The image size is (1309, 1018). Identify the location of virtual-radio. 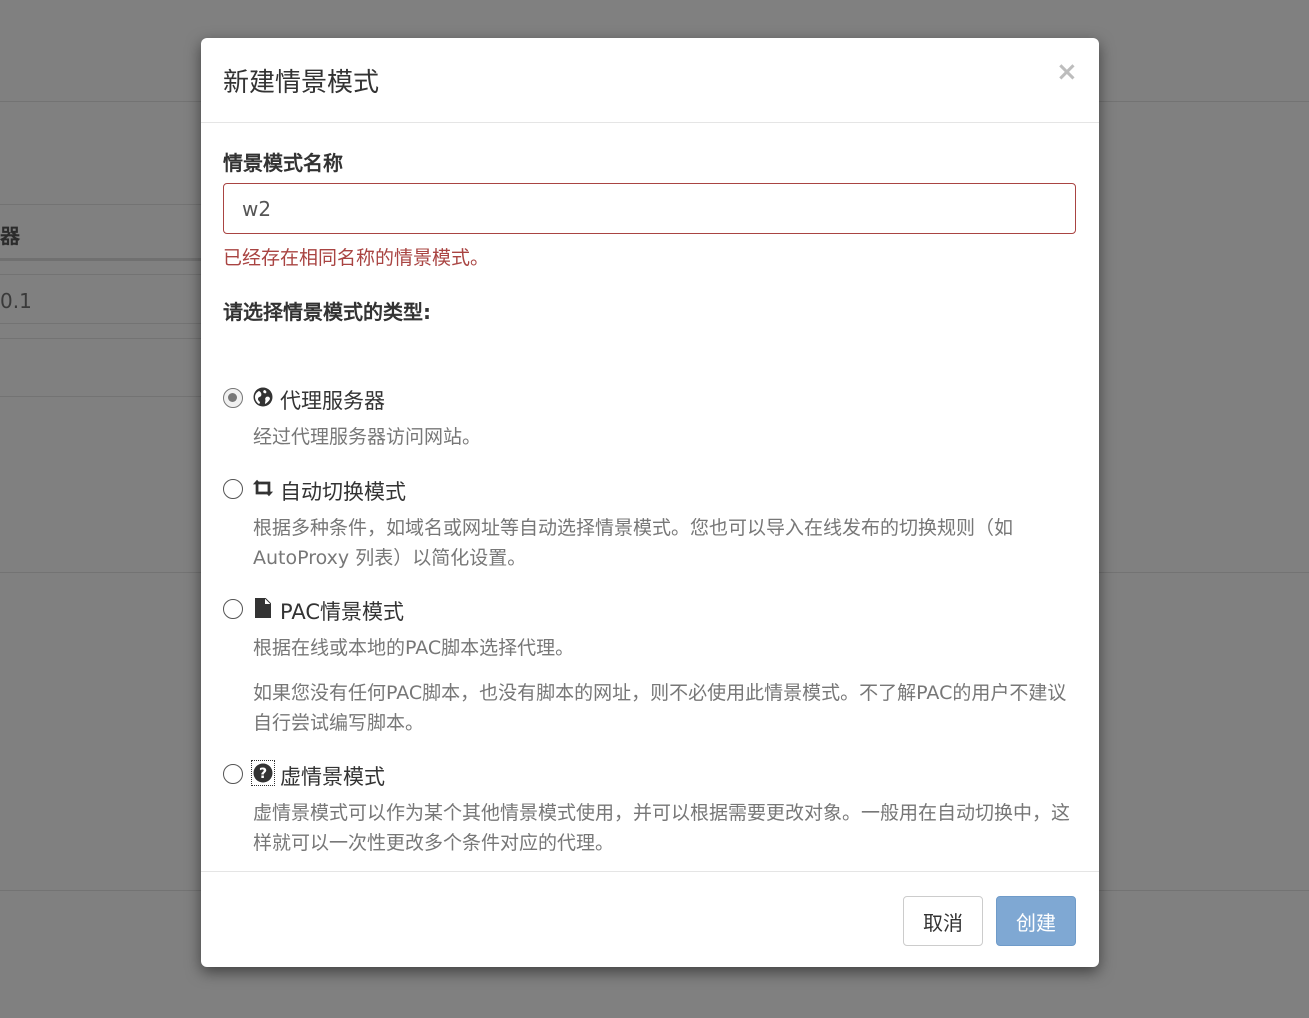
(233, 774).